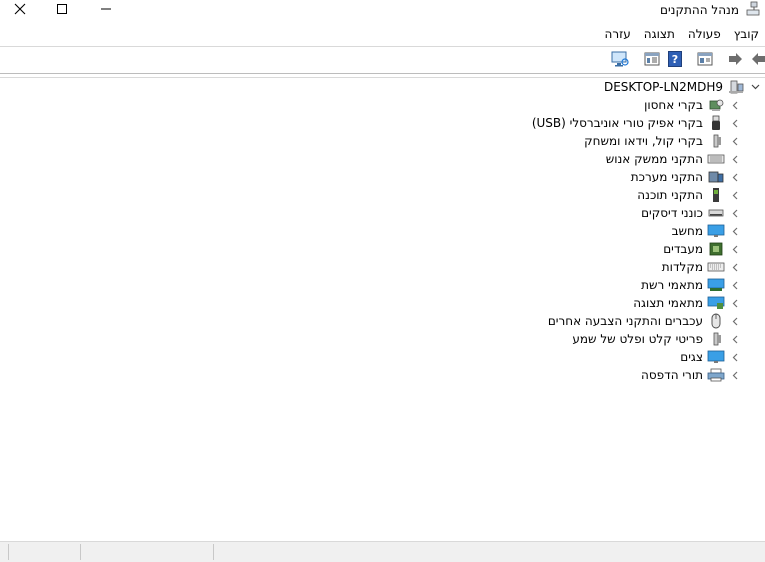 Image resolution: width=765 pixels, height=562 pixels. Describe the element at coordinates (706, 231) in the screenshot. I see `tree-category-row: מחשב` at that location.